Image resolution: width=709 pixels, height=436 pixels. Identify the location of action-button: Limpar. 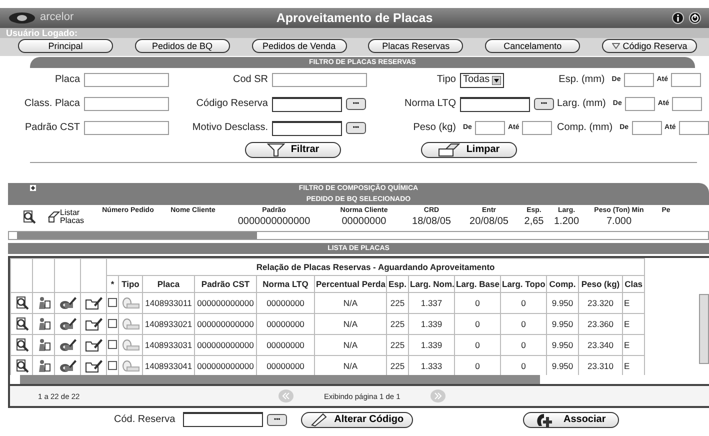
(469, 150).